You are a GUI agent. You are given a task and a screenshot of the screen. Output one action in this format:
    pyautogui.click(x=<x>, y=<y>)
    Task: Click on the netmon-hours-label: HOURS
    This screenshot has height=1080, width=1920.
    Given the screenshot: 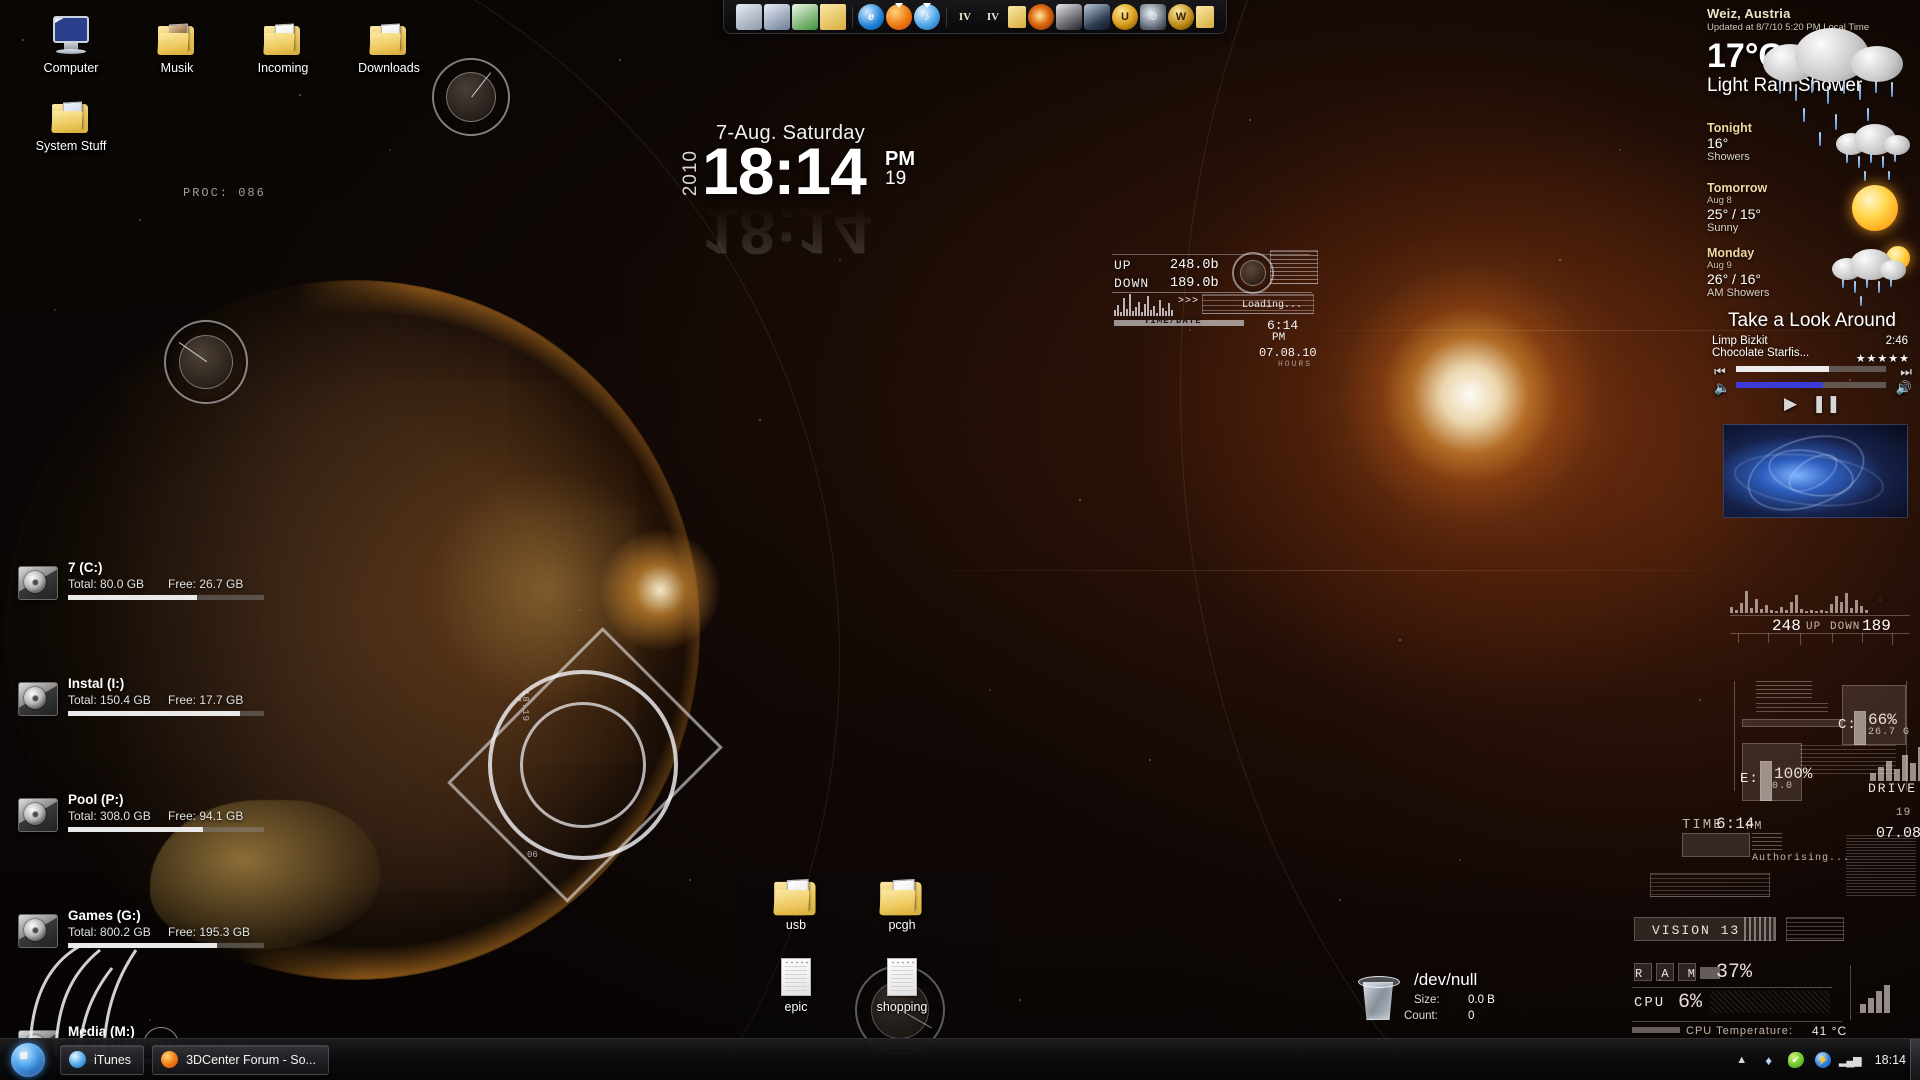 What is the action you would take?
    pyautogui.click(x=1295, y=364)
    